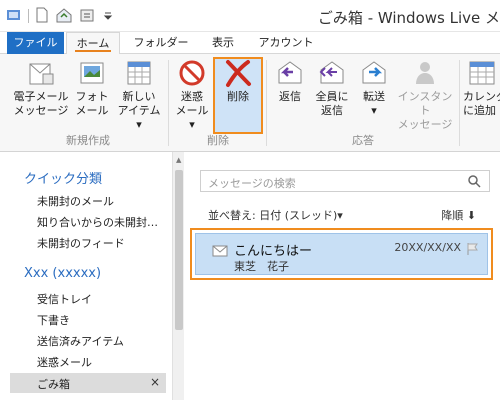 Image resolution: width=500 pixels, height=400 pixels. What do you see at coordinates (425, 73) in the screenshot?
I see `instant-message-person-icon` at bounding box center [425, 73].